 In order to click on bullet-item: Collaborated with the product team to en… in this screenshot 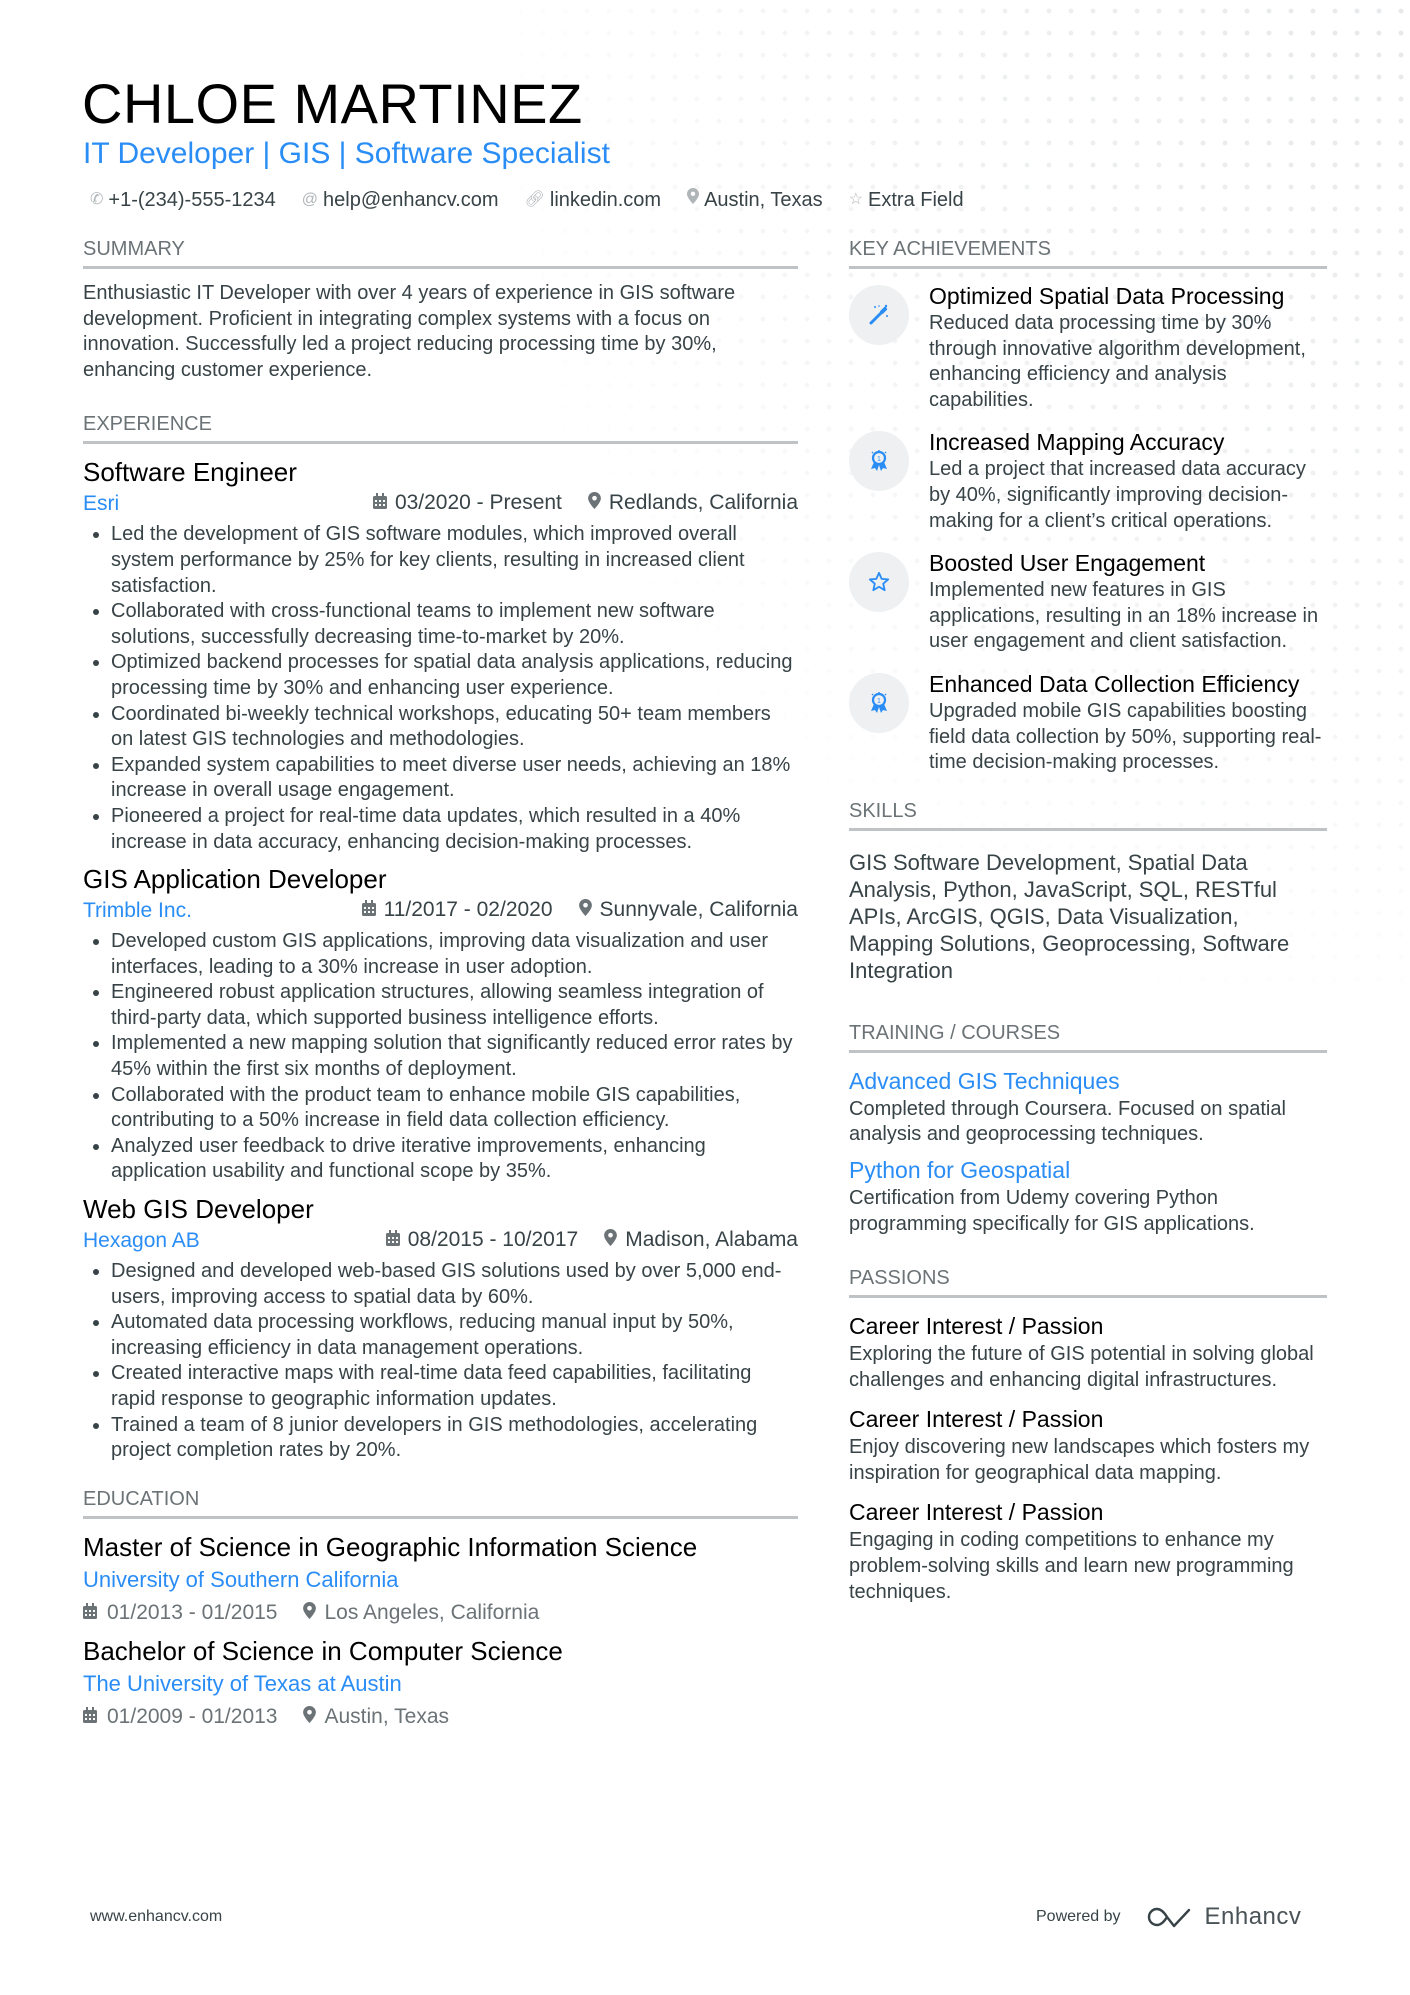, I will do `click(454, 1108)`.